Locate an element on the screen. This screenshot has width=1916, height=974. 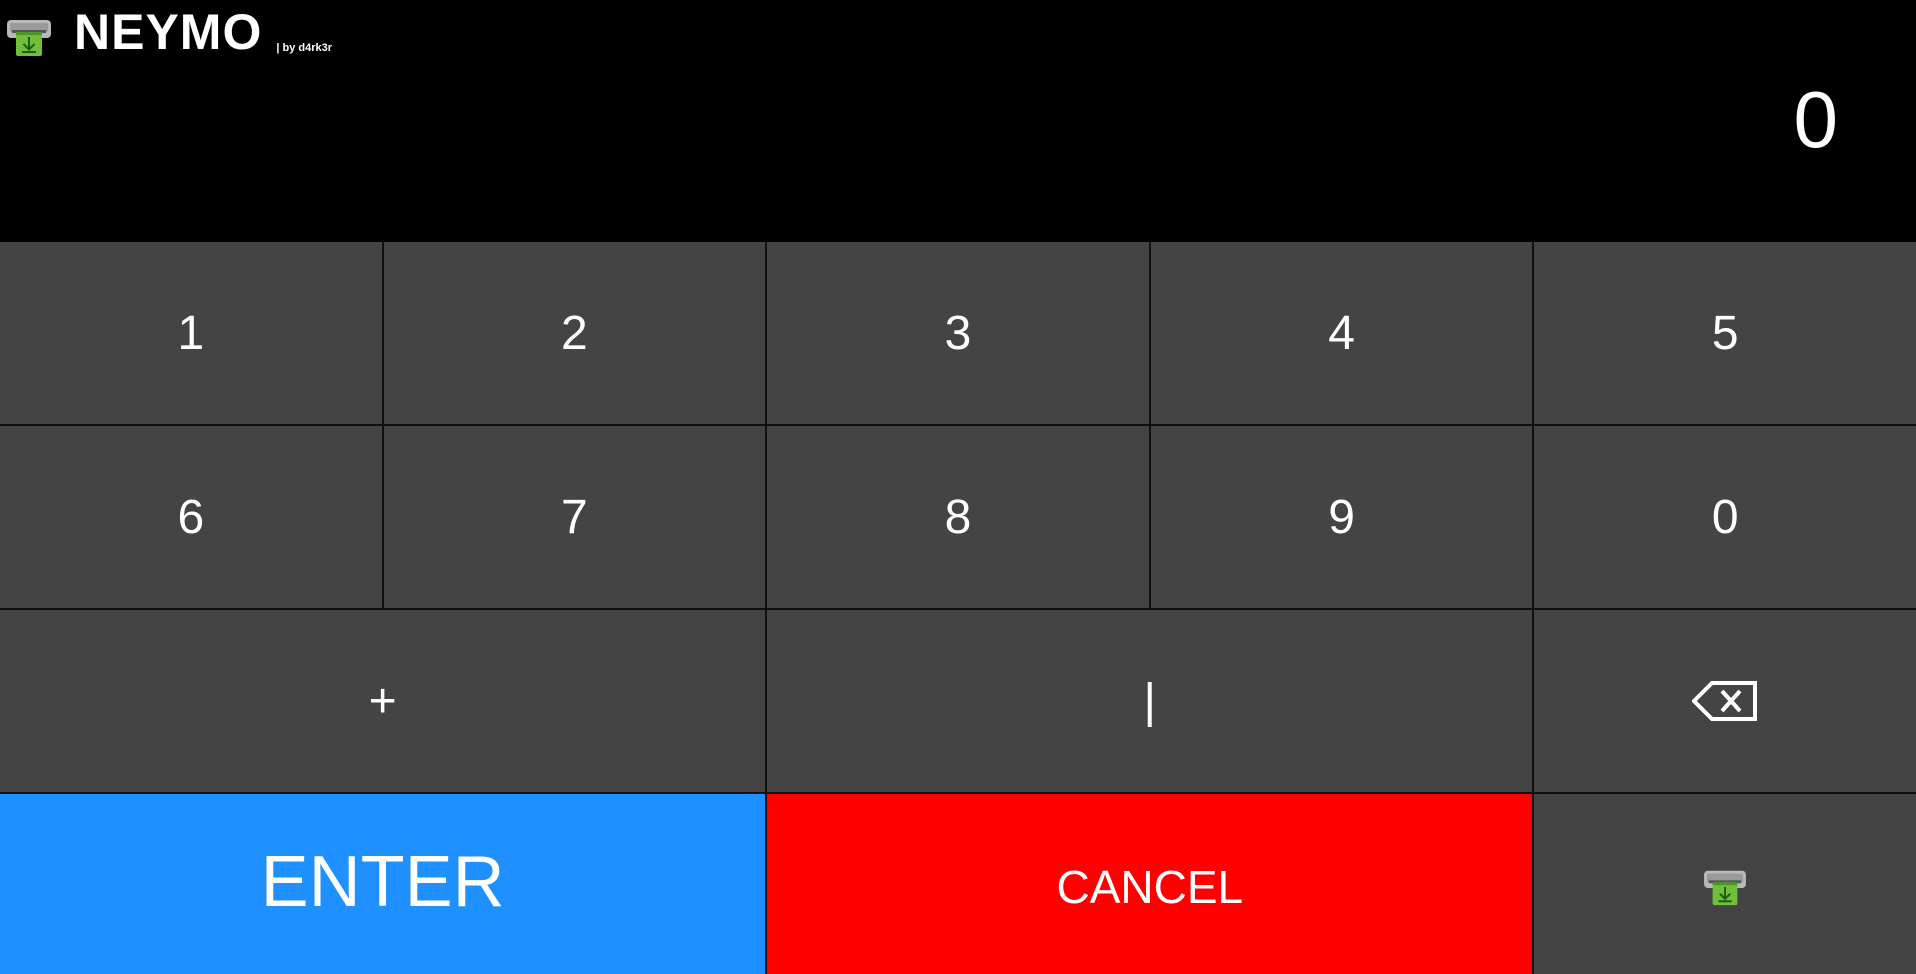
key-2: 2 is located at coordinates (574, 333).